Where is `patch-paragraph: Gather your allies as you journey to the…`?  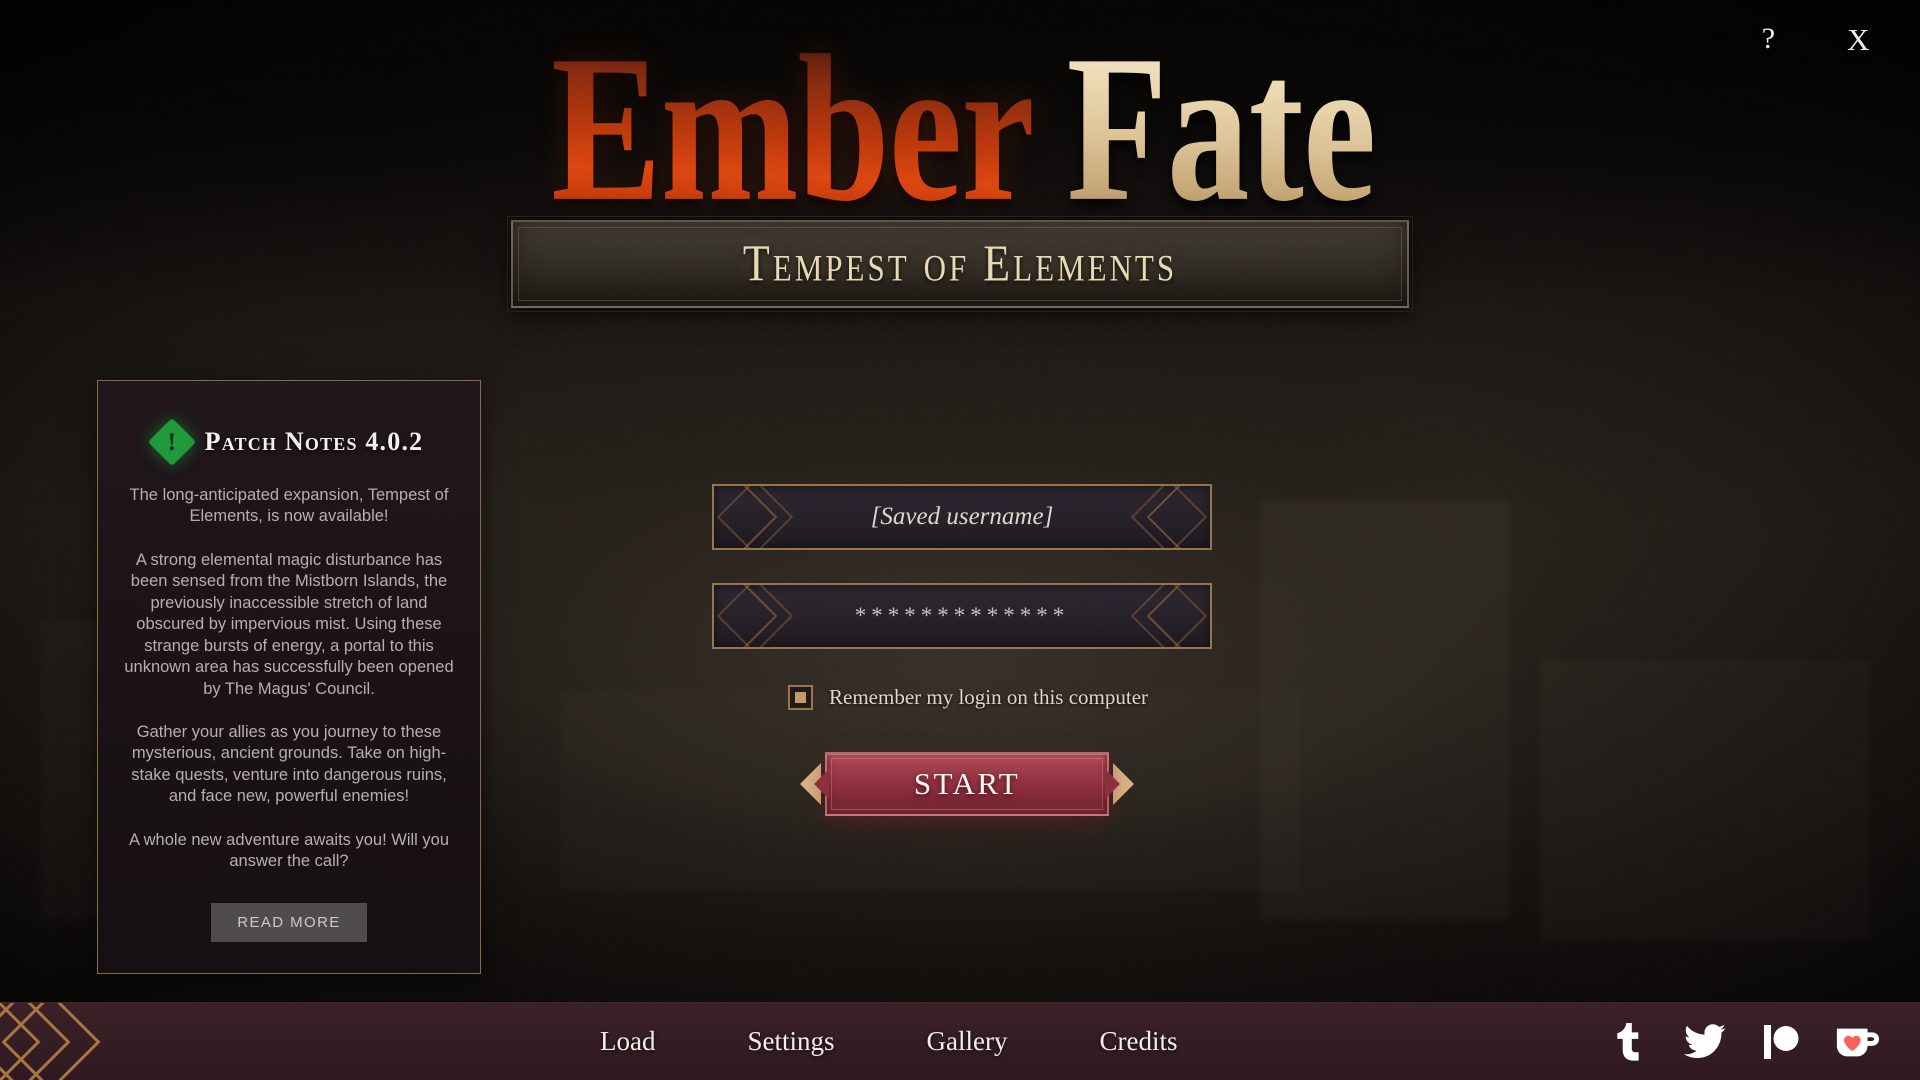
patch-paragraph: Gather your allies as you journey to the… is located at coordinates (289, 764).